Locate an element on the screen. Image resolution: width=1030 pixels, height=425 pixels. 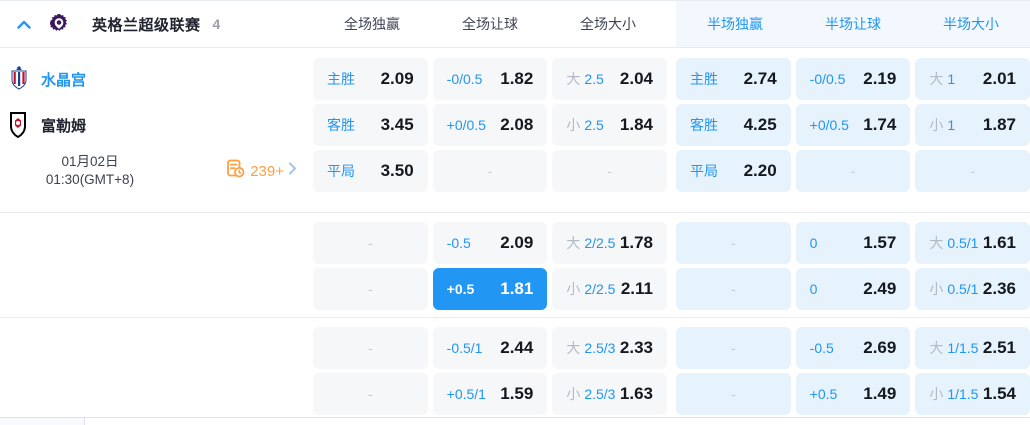
league-header-left: 英格兰超级联赛 4 is located at coordinates (156, 24).